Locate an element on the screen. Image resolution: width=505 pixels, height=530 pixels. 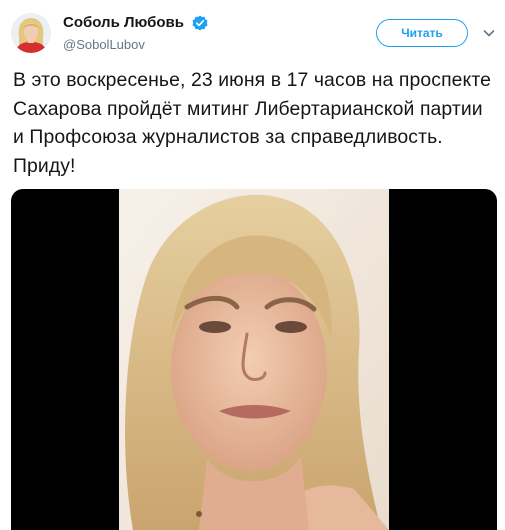
author-handle: @SobolLubov is located at coordinates (135, 44).